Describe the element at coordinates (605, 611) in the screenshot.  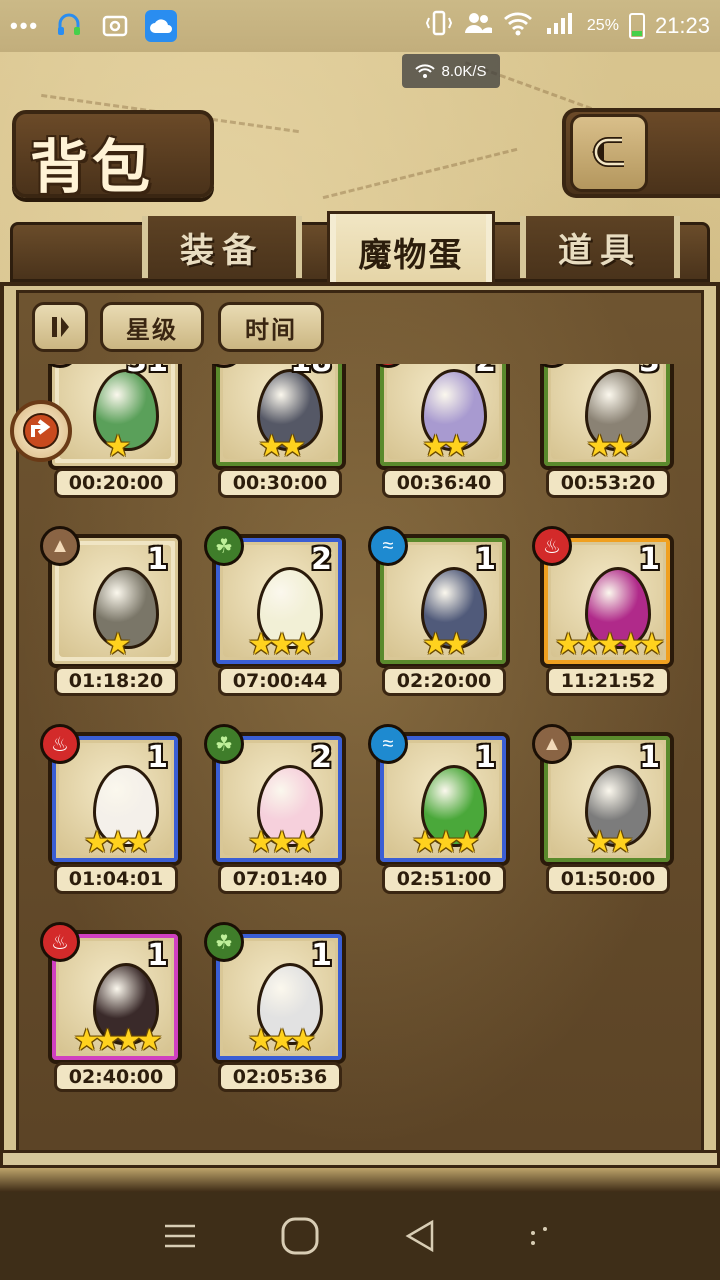
I see `egg-card: 1 ★★★★★ ♨ 11:21:52` at that location.